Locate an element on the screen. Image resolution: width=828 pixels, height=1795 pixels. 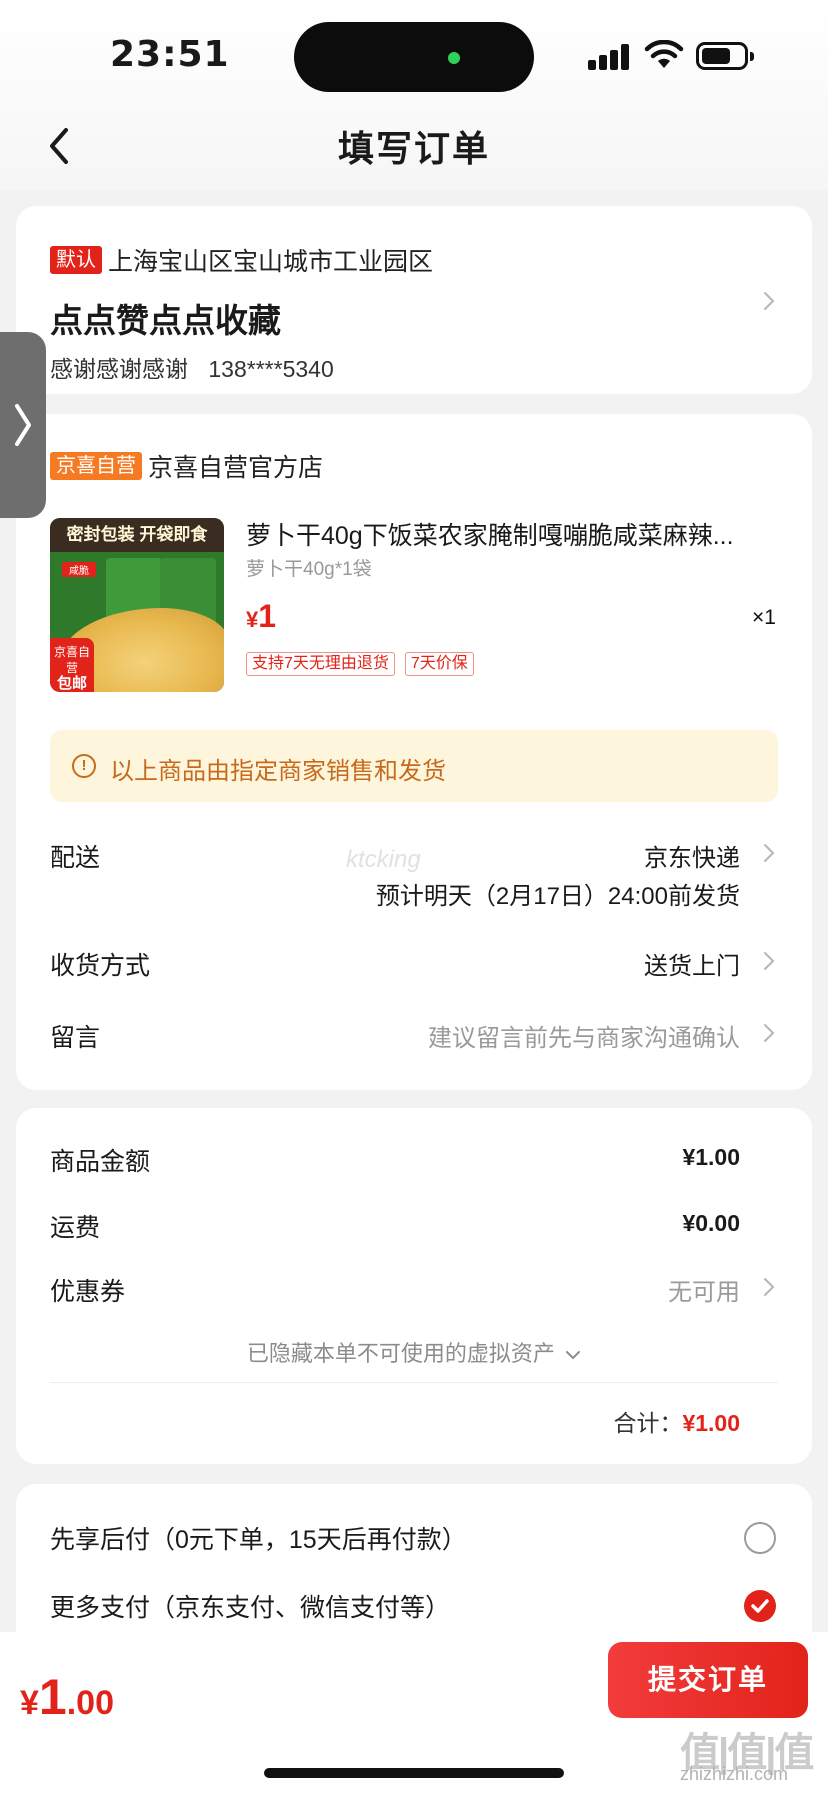
payment-option-pay-later: 先享后付（0元下单，15天后再付款） is located at coordinates (258, 1538).